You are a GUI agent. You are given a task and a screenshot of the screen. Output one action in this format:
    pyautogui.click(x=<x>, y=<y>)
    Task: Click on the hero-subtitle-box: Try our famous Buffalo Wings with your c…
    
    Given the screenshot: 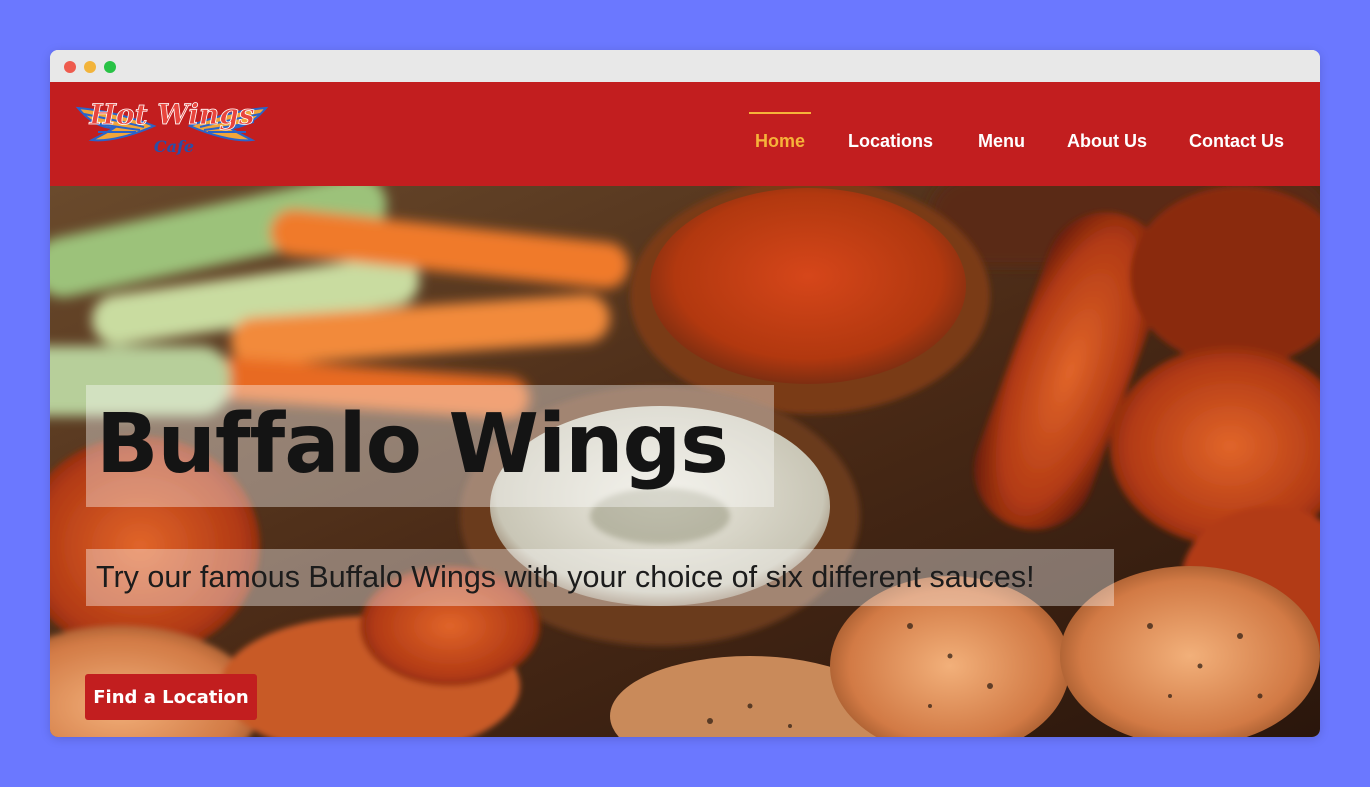 What is the action you would take?
    pyautogui.click(x=600, y=577)
    